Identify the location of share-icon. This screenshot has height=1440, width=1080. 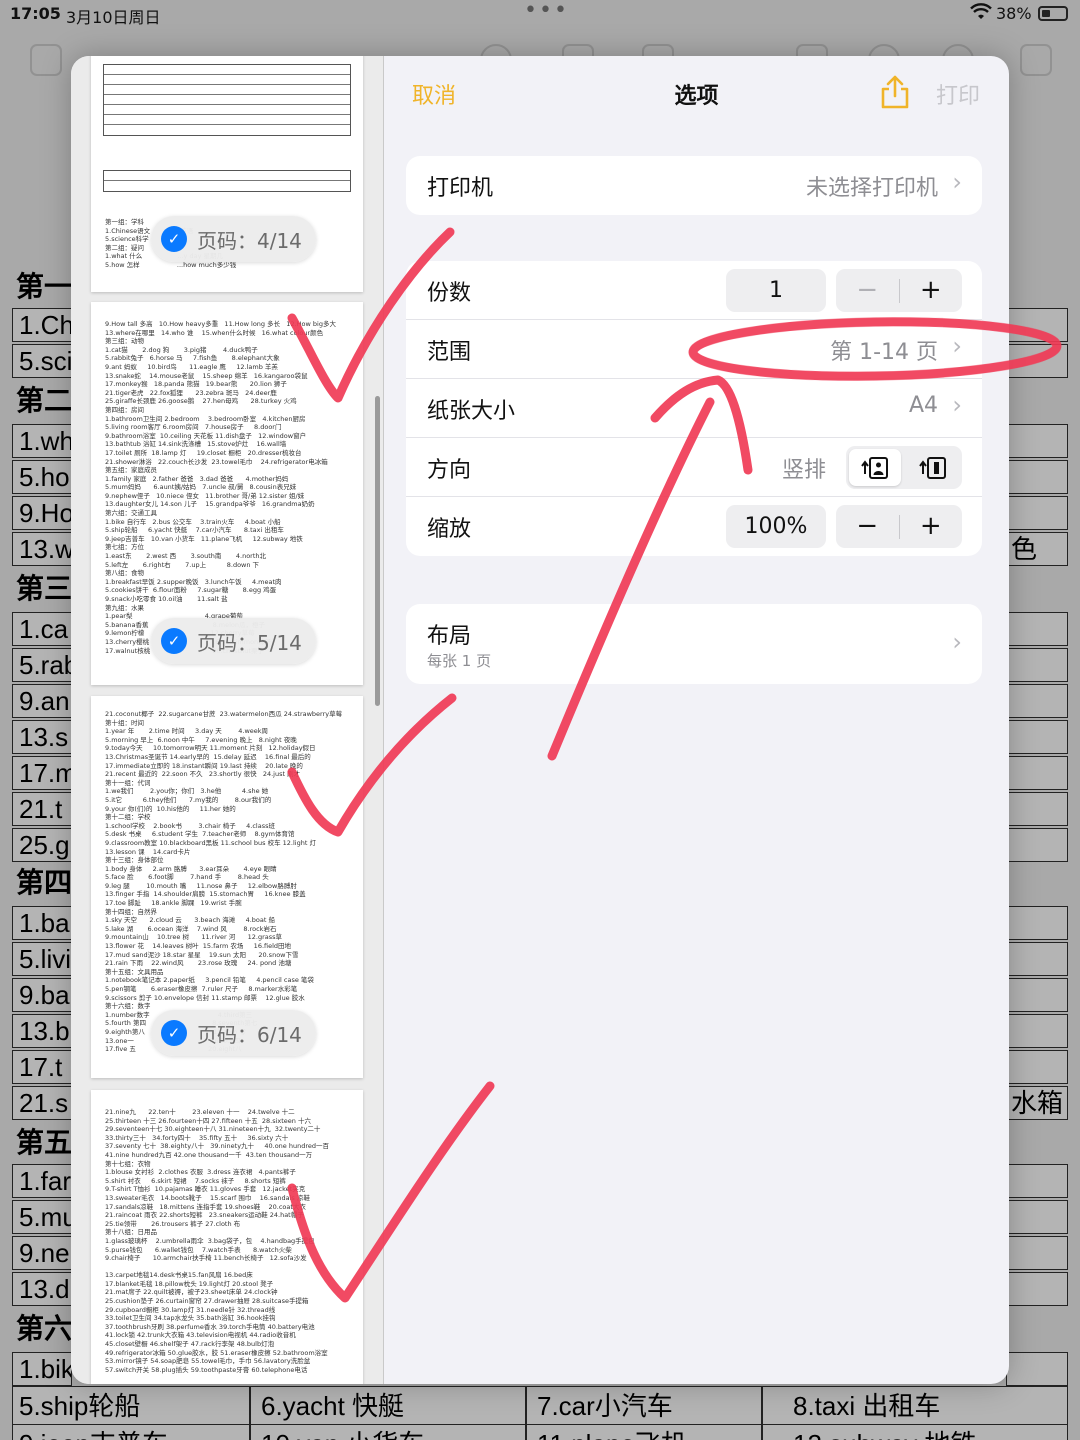
(895, 92).